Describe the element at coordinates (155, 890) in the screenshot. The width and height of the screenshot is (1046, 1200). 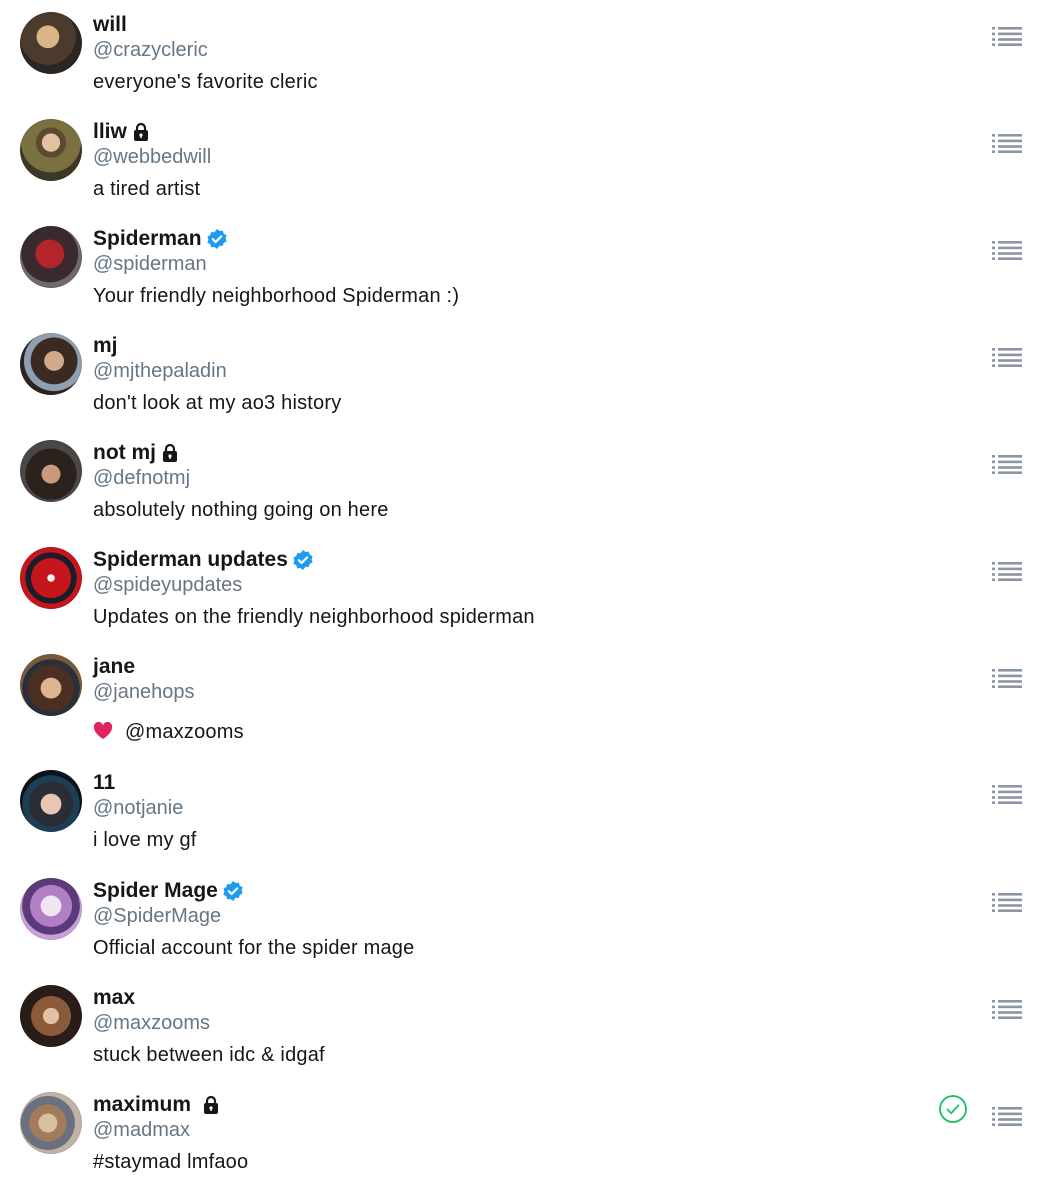
I see `display-name: Spider Mage` at that location.